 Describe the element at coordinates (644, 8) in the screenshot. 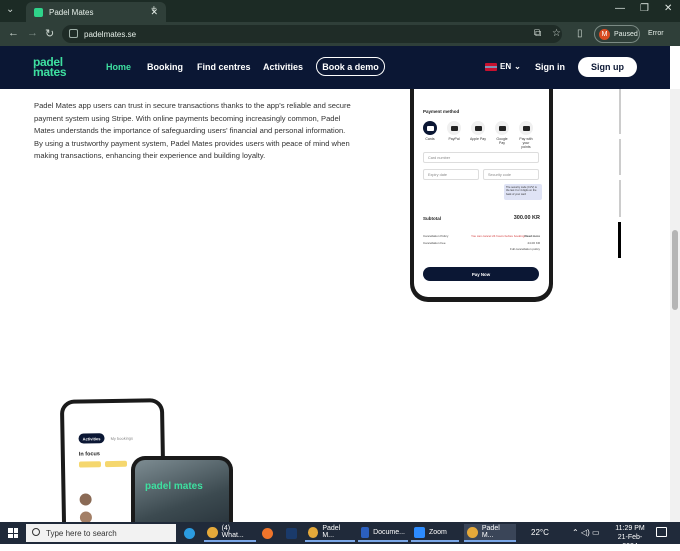

I see `restore-icon: ❐` at that location.